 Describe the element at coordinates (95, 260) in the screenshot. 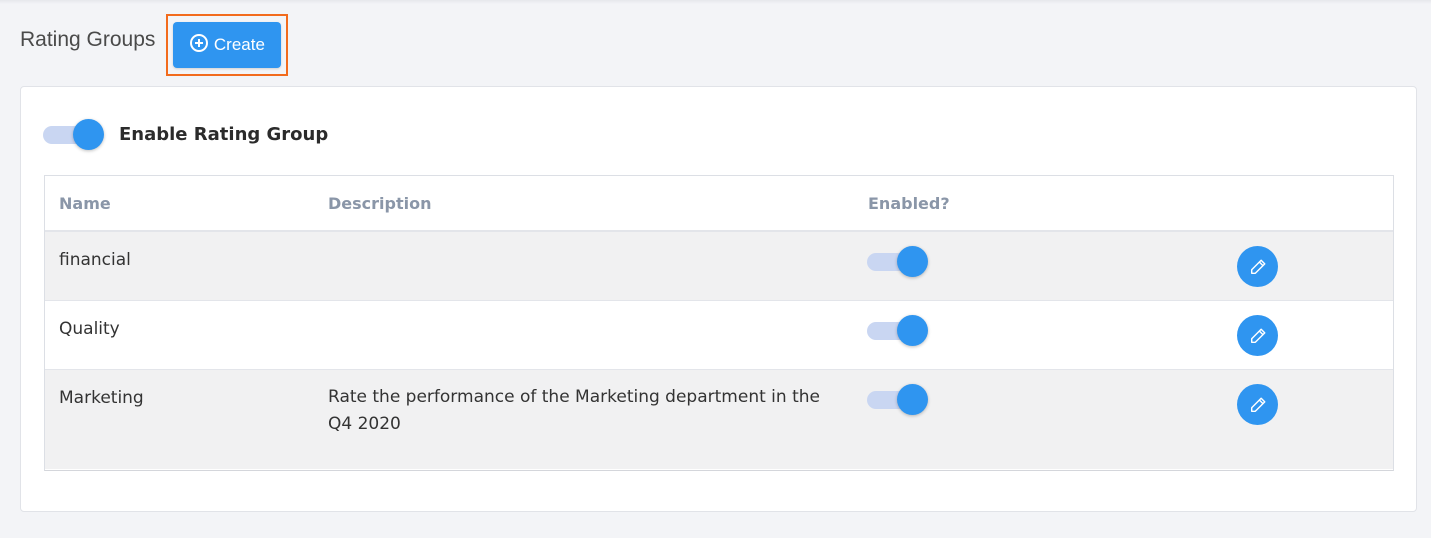

I see `row-name: financial` at that location.